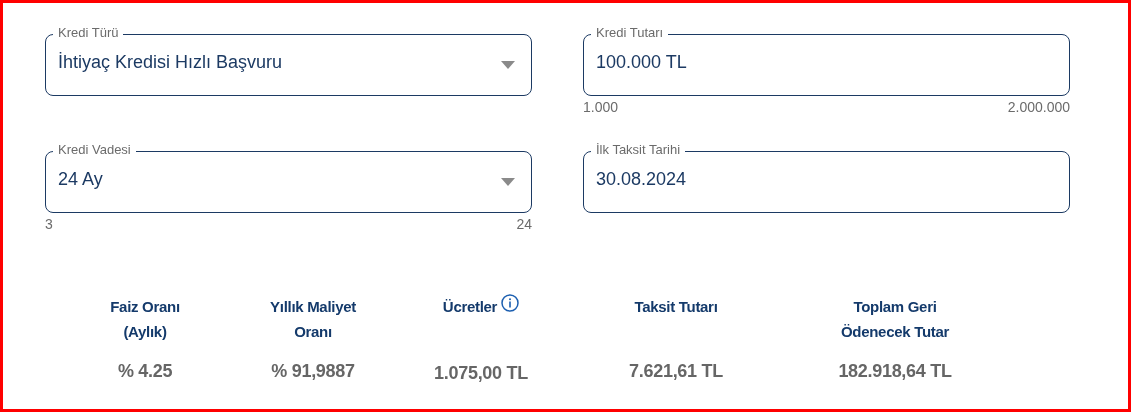 This screenshot has width=1131, height=412. Describe the element at coordinates (642, 179) in the screenshot. I see `field-value: 30.08.2024` at that location.